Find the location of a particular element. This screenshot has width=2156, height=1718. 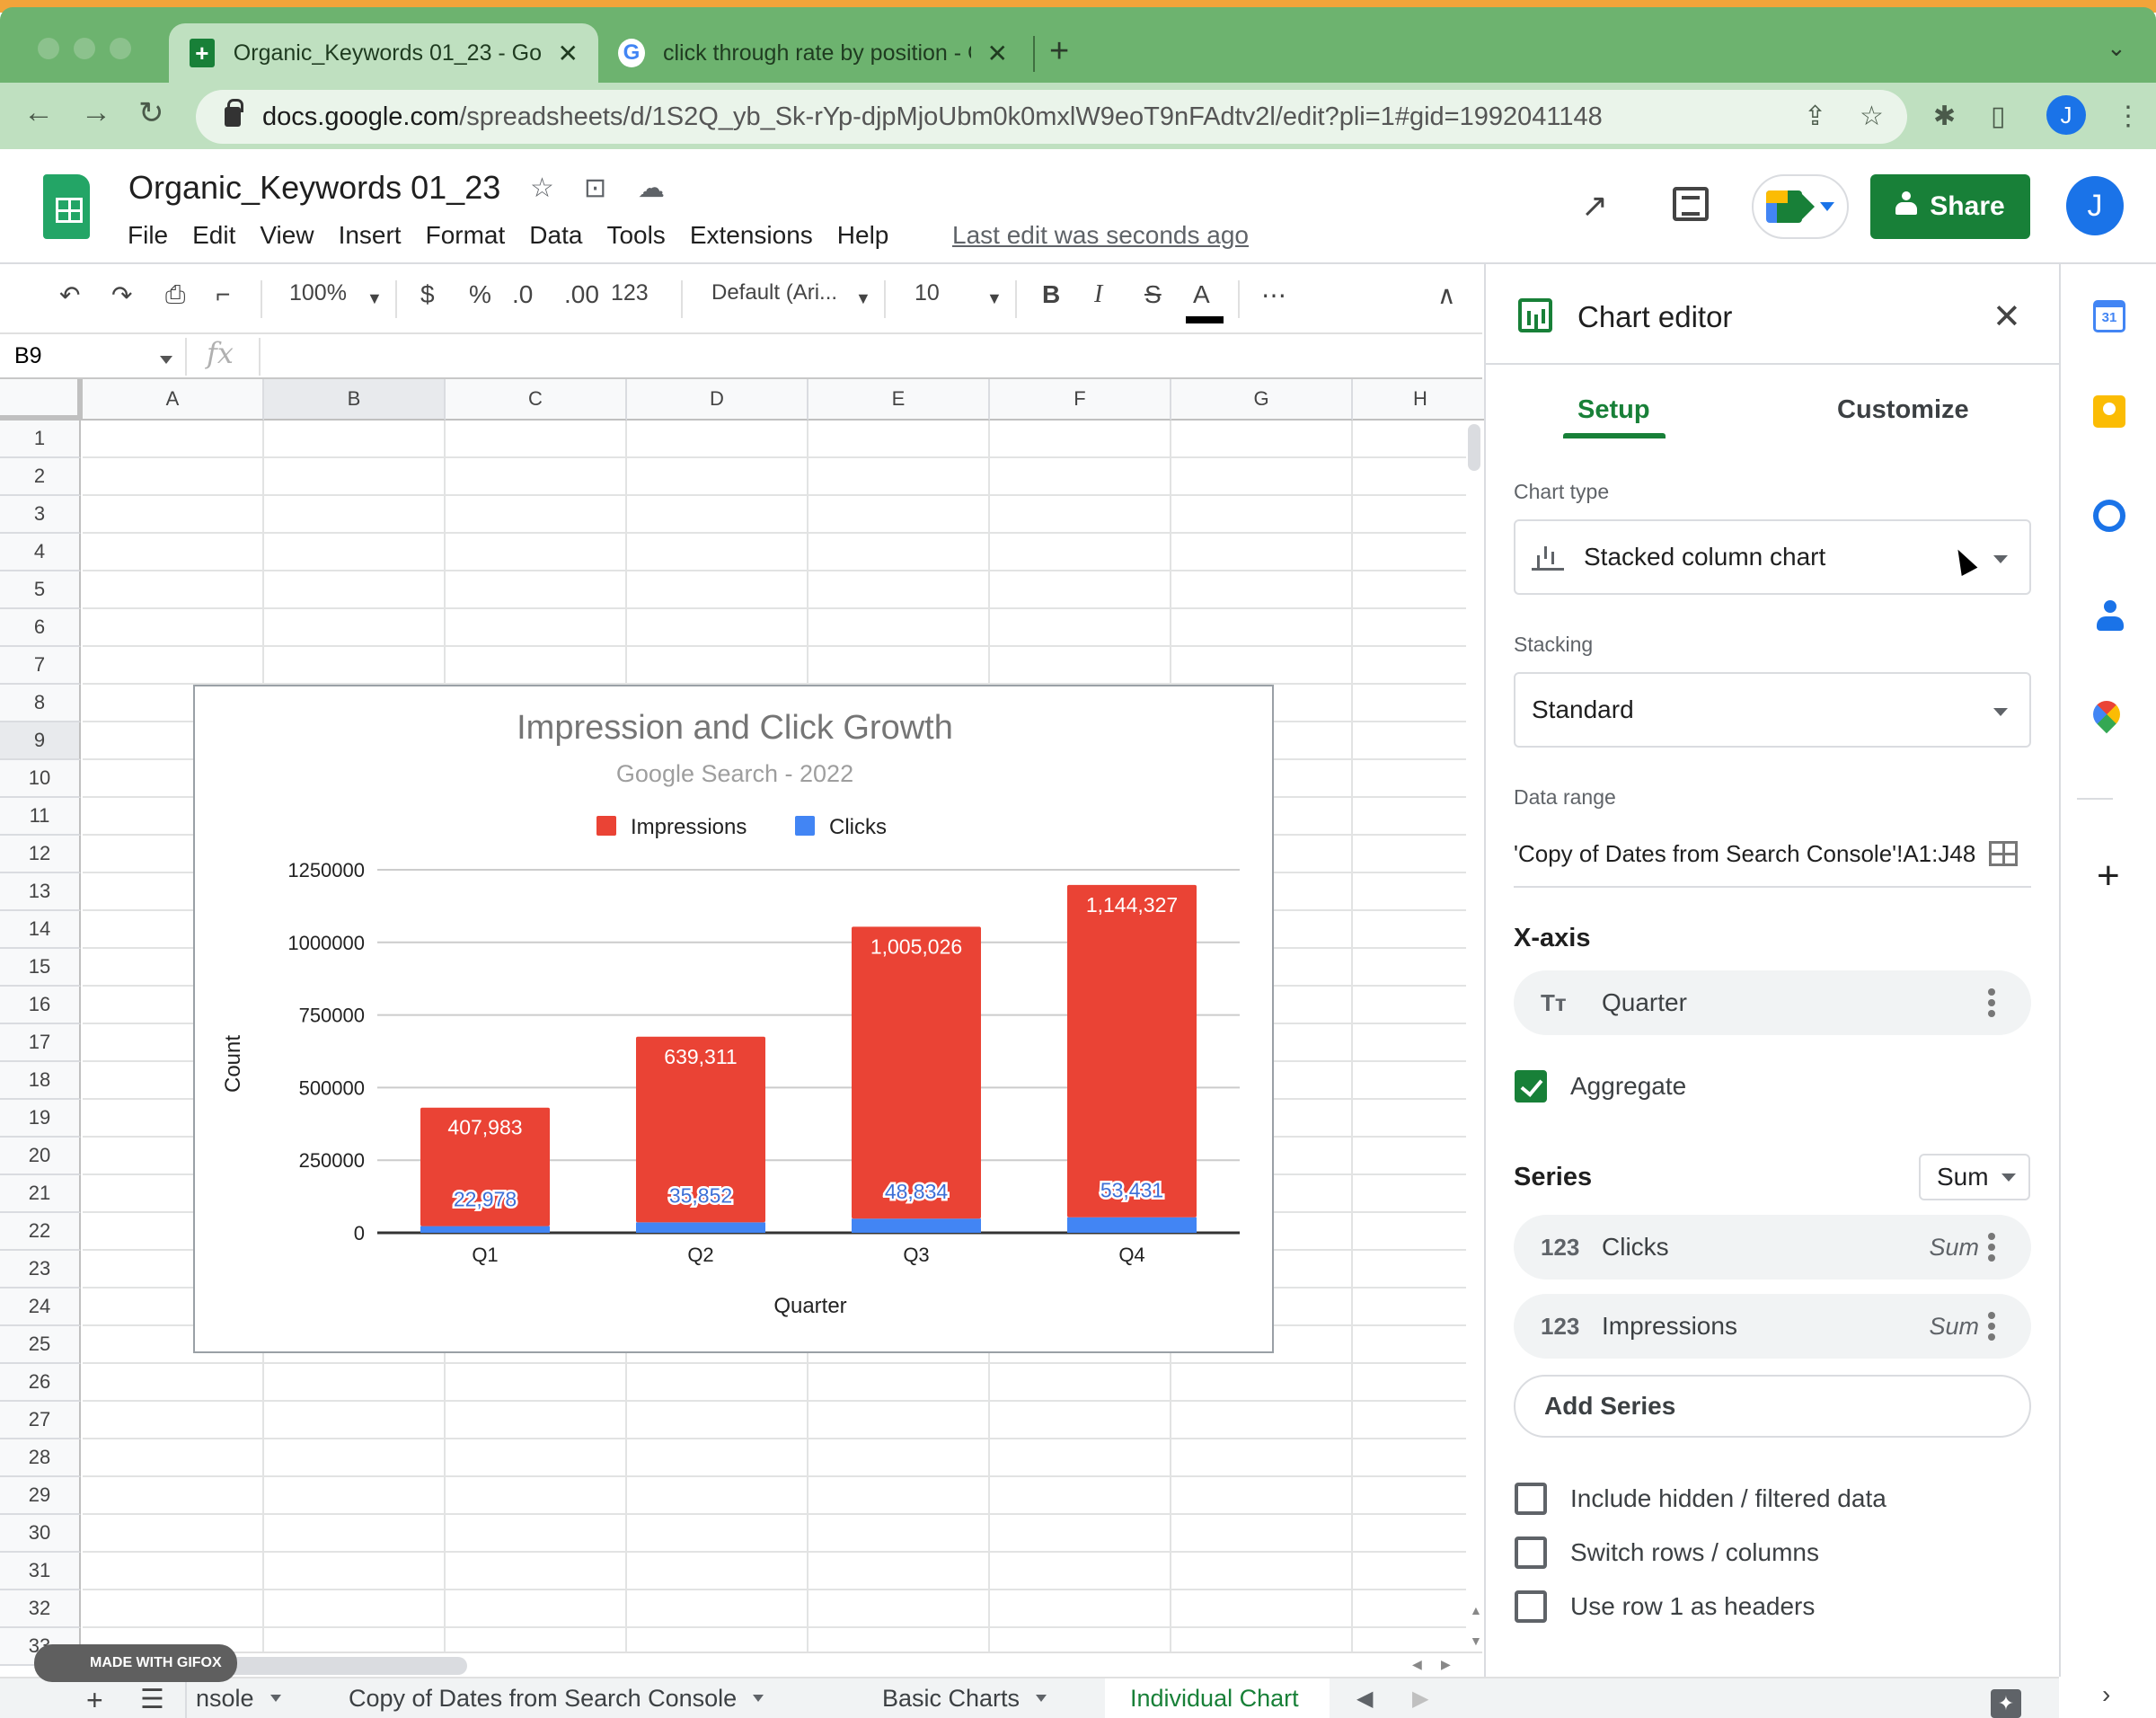

increase-decimal-button: .00 is located at coordinates (581, 294).